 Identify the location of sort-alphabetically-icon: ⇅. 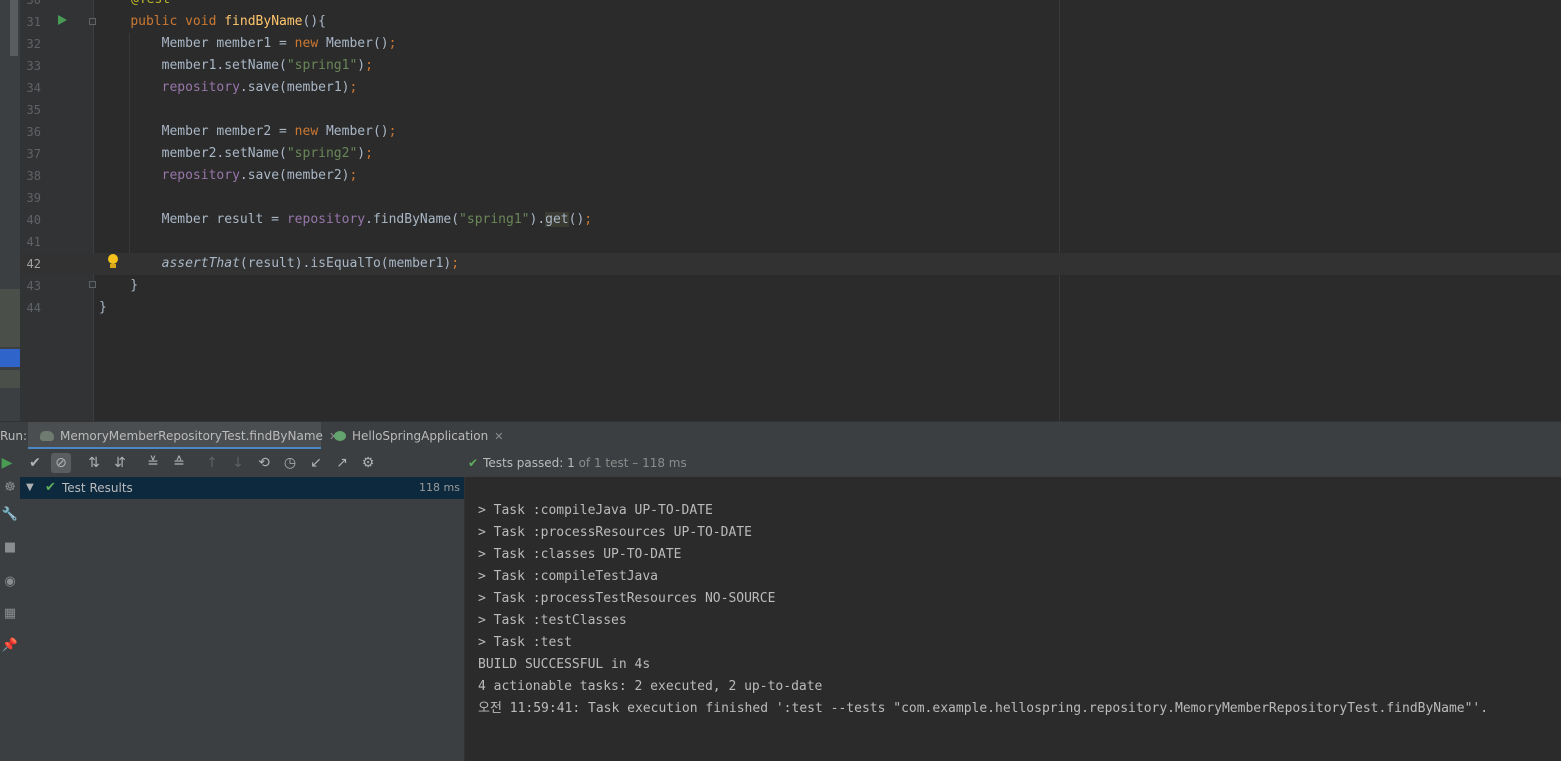
(94, 463).